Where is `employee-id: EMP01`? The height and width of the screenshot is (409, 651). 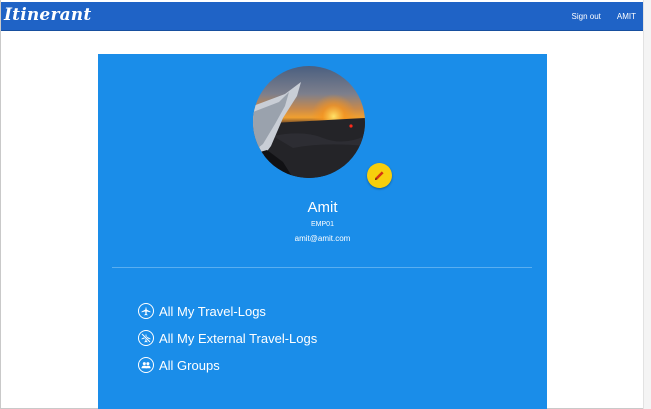
employee-id: EMP01 is located at coordinates (322, 224).